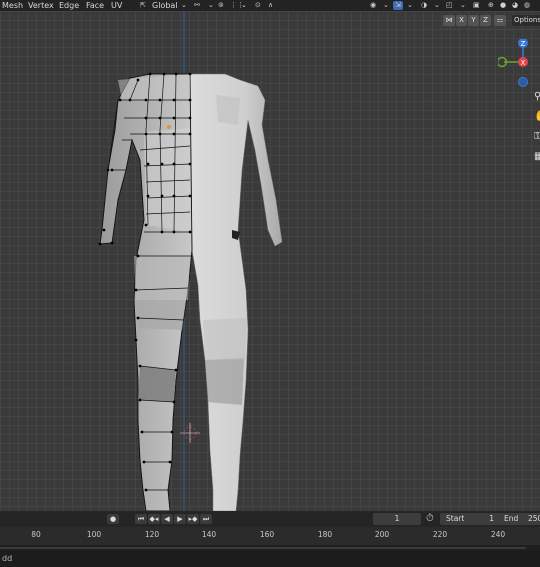 The width and height of the screenshot is (540, 567). What do you see at coordinates (221, 5) in the screenshot?
I see `snap-icon: ⊚` at bounding box center [221, 5].